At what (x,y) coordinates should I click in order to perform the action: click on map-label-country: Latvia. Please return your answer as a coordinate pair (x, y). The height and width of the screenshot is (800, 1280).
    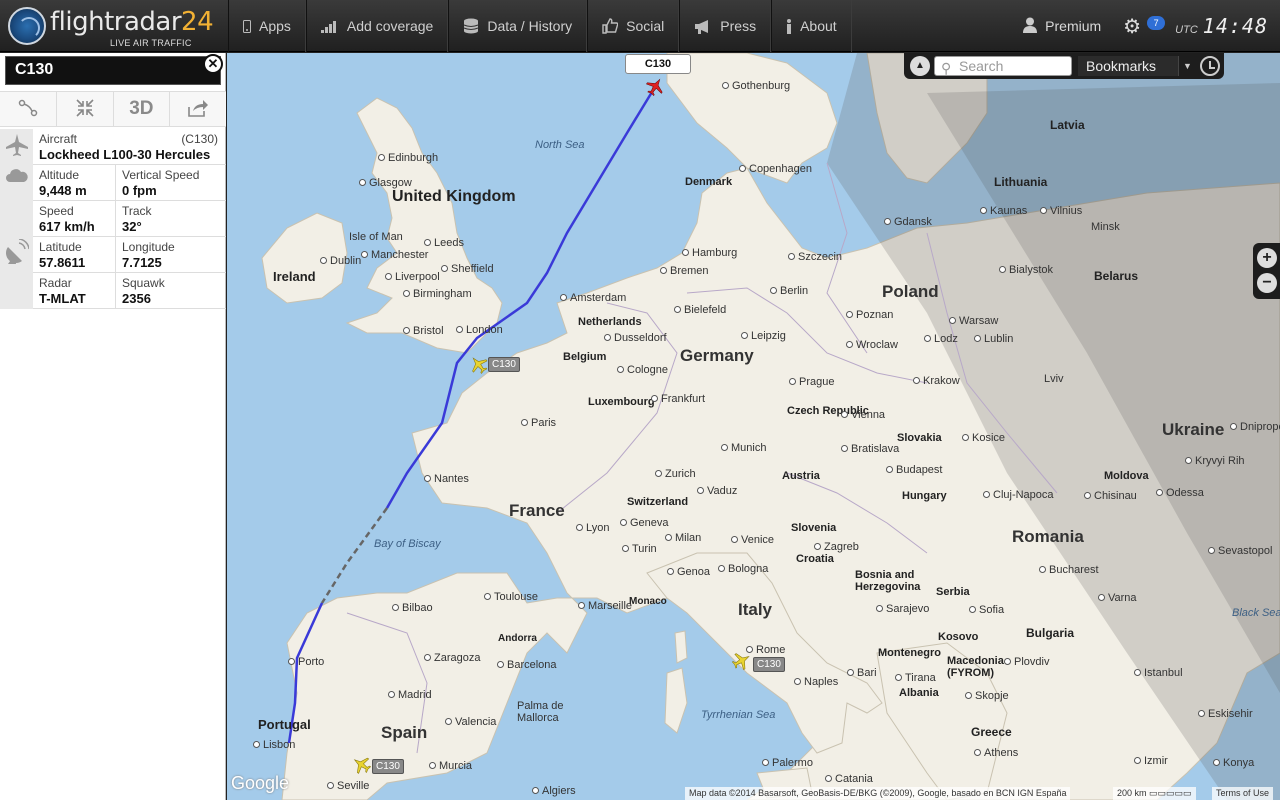
    Looking at the image, I should click on (1067, 125).